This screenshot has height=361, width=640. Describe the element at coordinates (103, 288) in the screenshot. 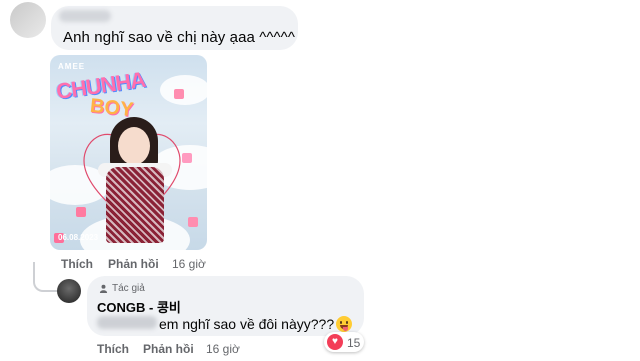

I see `author-badge-icon` at that location.